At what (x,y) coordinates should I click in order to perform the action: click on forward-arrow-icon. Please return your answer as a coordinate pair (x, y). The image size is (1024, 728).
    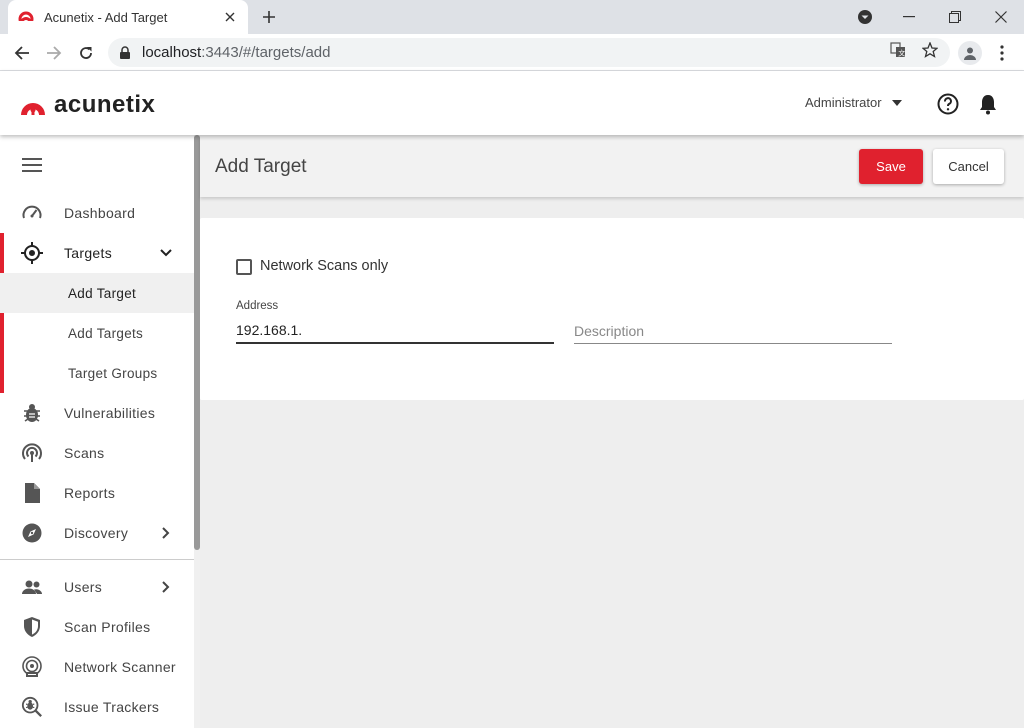
    Looking at the image, I should click on (54, 53).